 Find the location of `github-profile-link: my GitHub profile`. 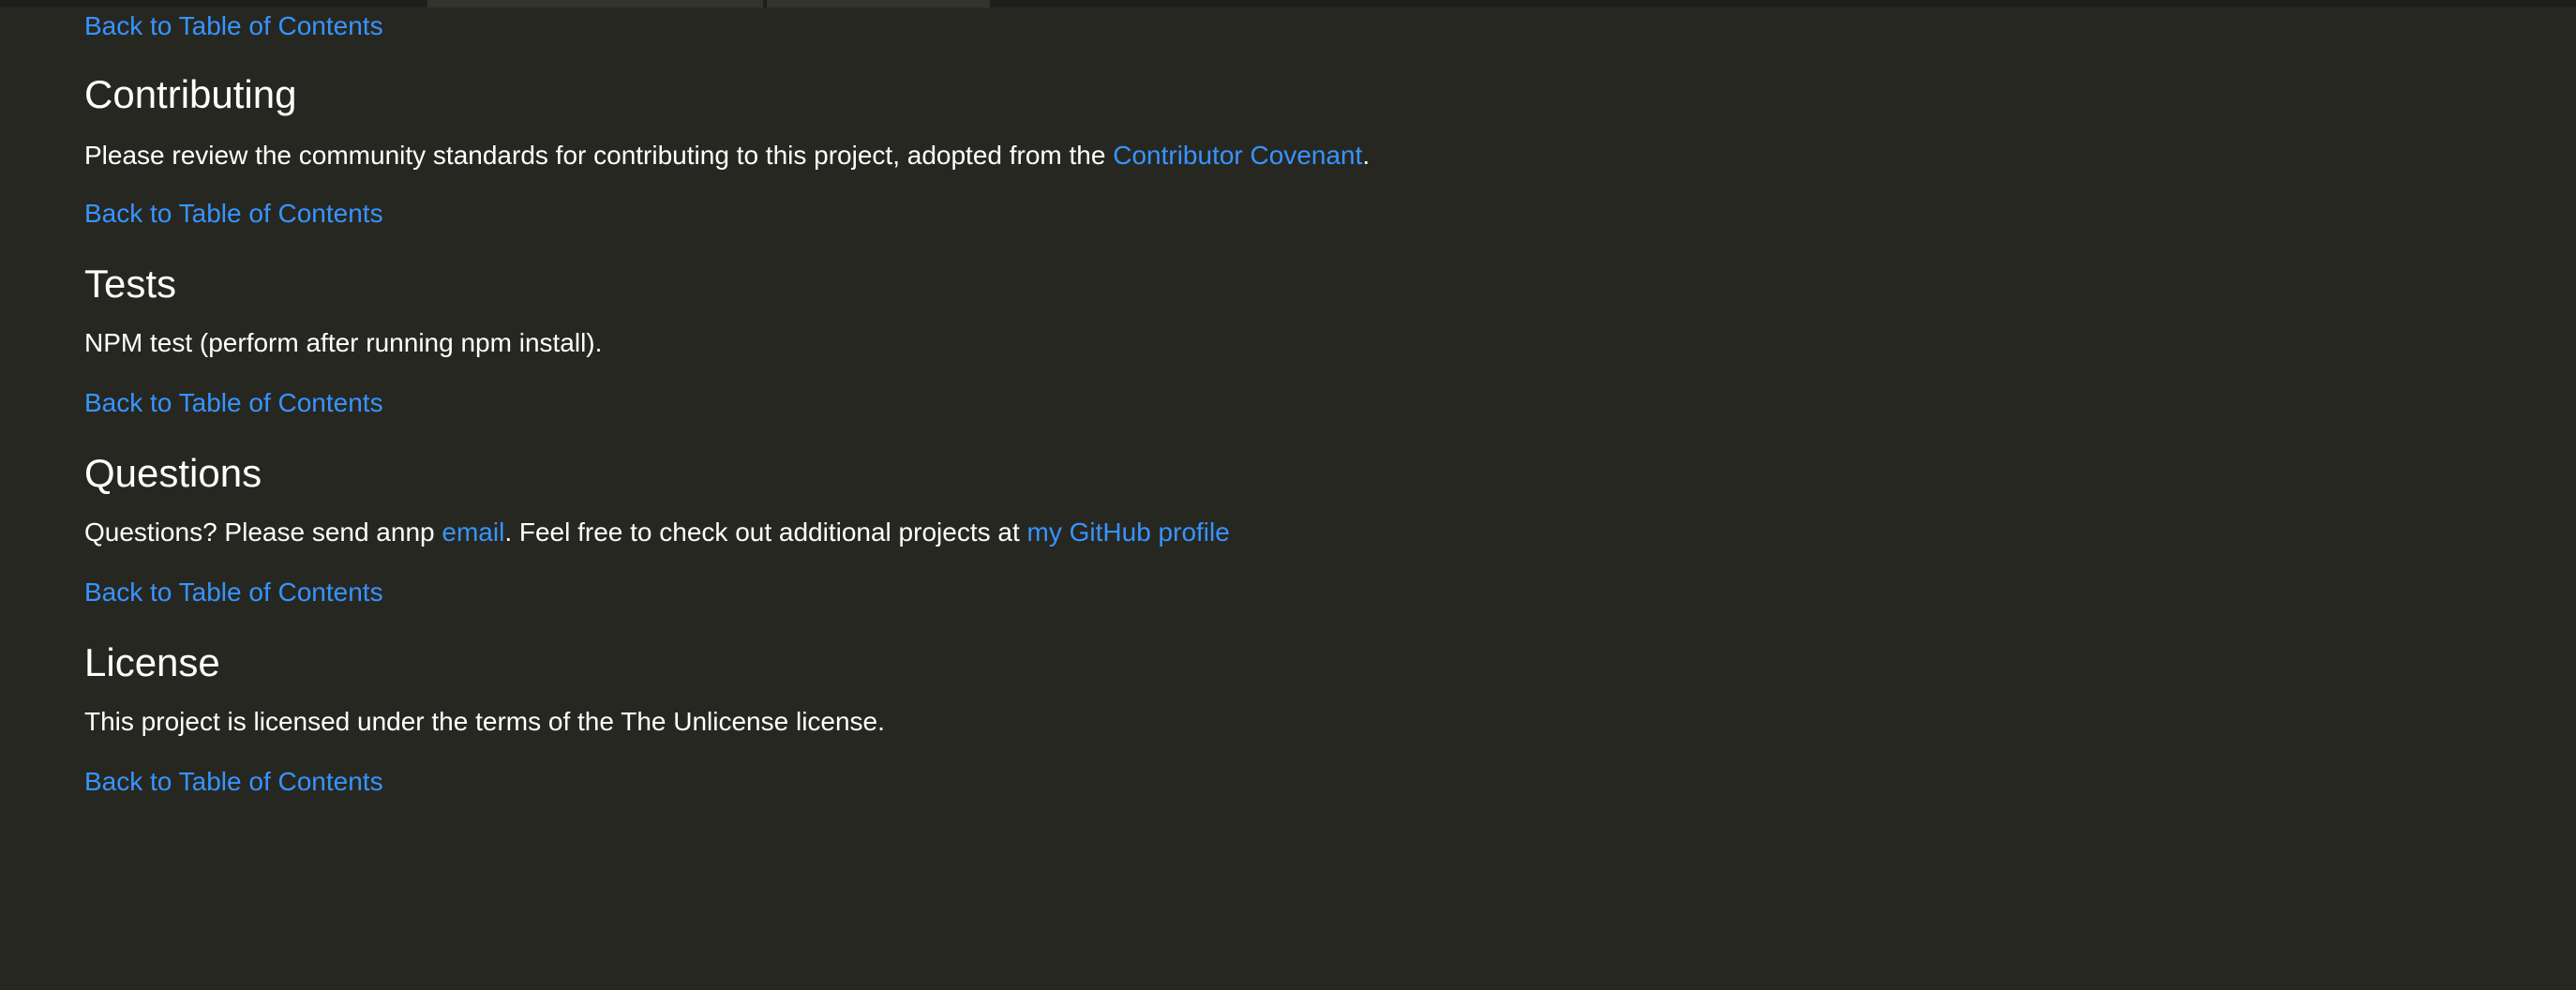

github-profile-link: my GitHub profile is located at coordinates (1128, 532).